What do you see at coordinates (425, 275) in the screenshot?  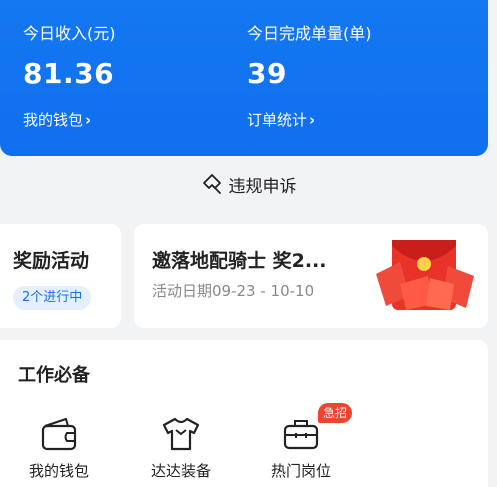 I see `red-envelope-icon` at bounding box center [425, 275].